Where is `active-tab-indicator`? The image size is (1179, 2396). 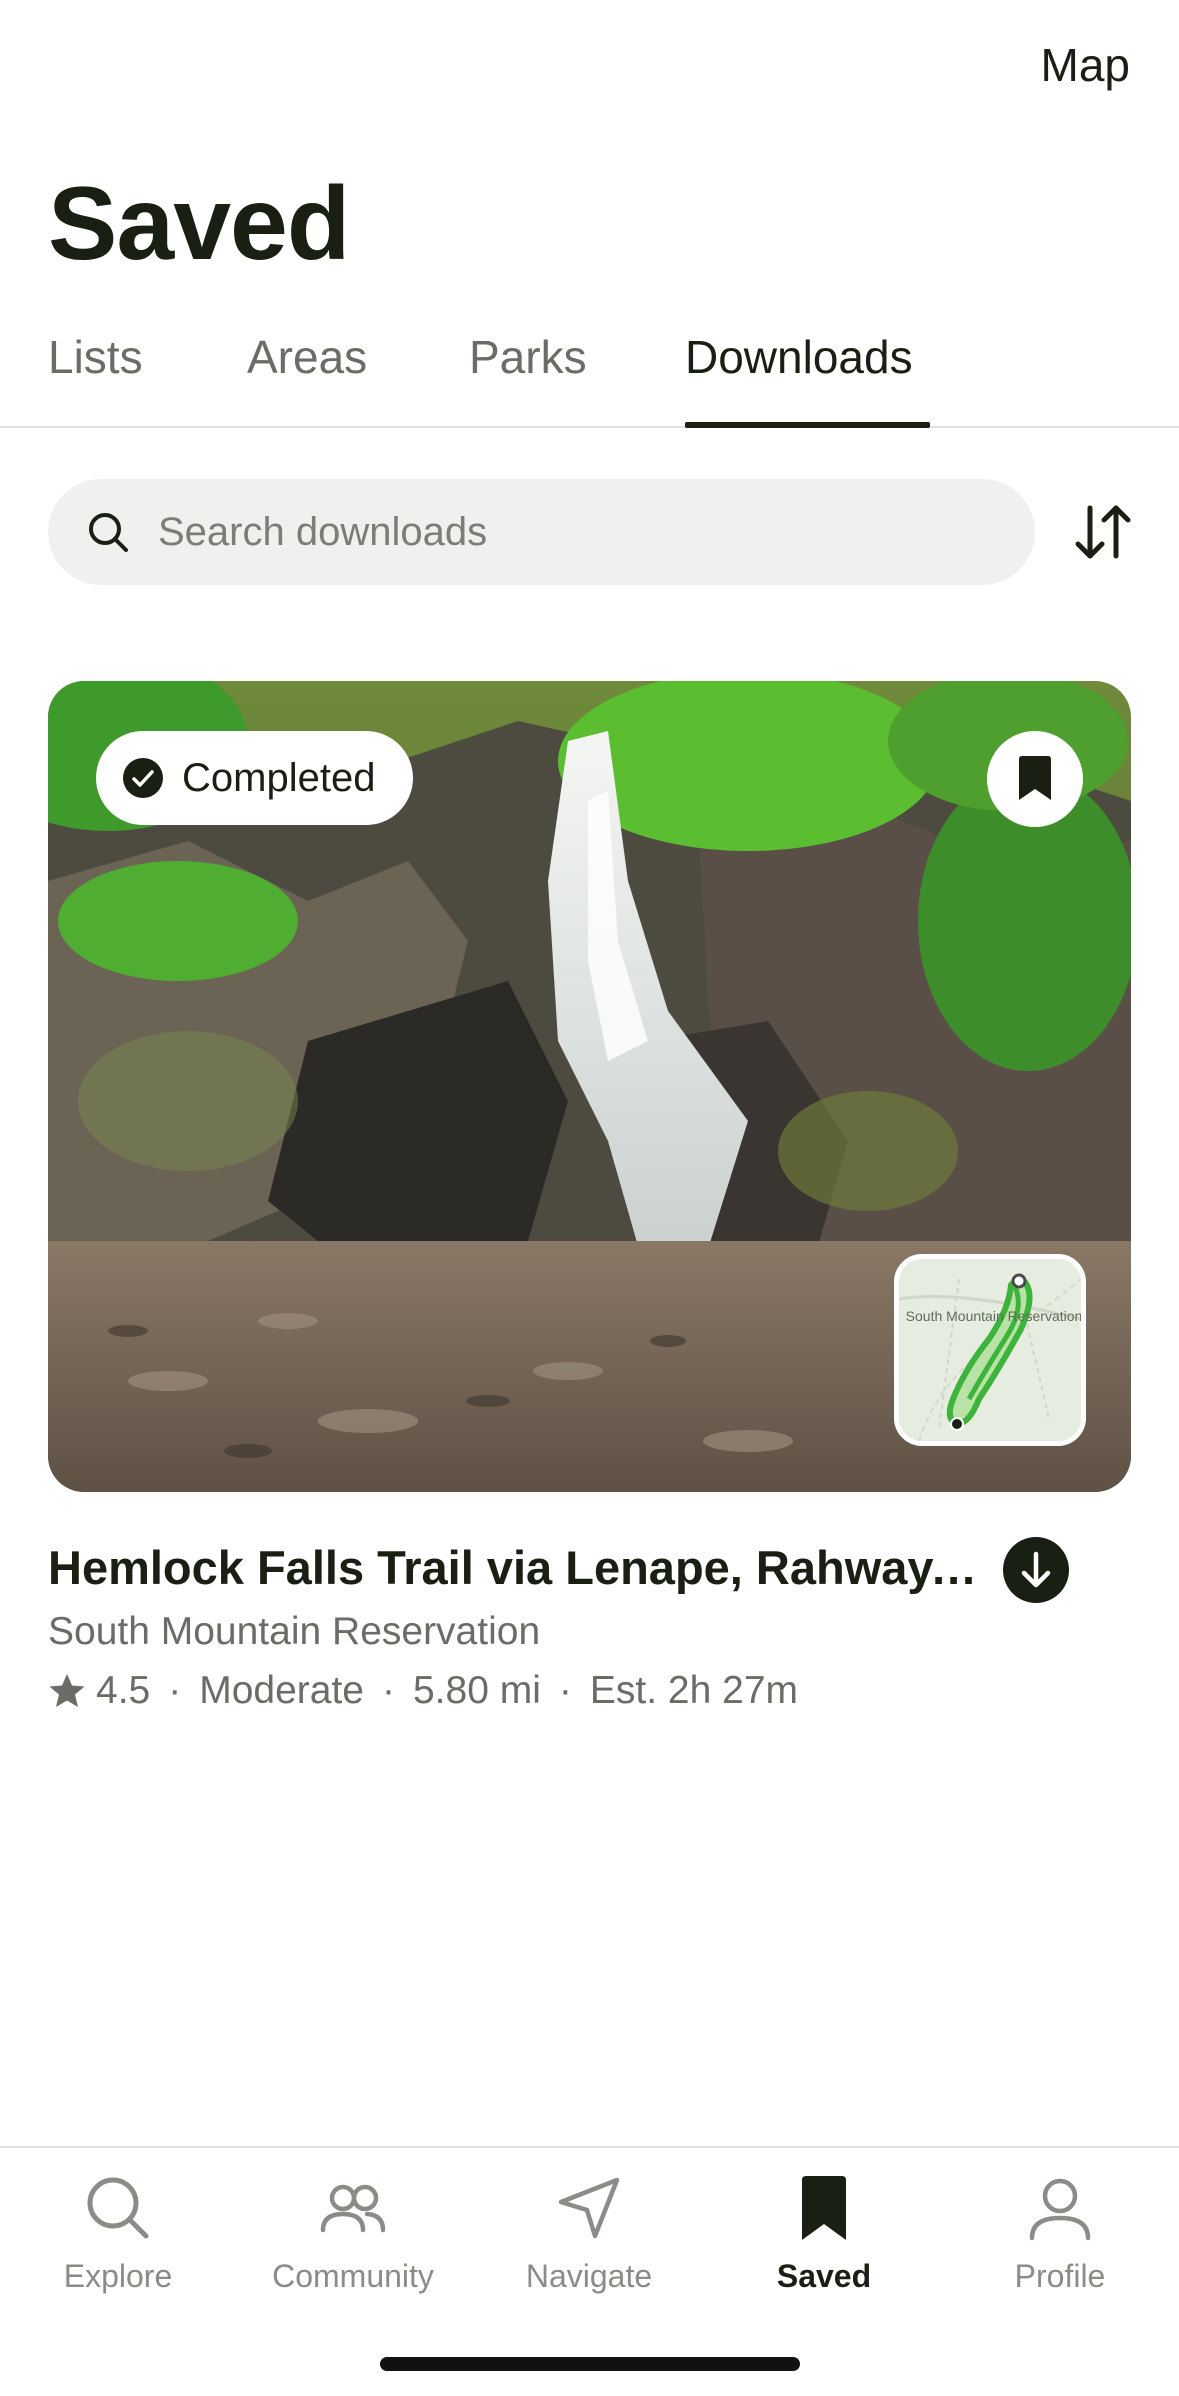 active-tab-indicator is located at coordinates (807, 425).